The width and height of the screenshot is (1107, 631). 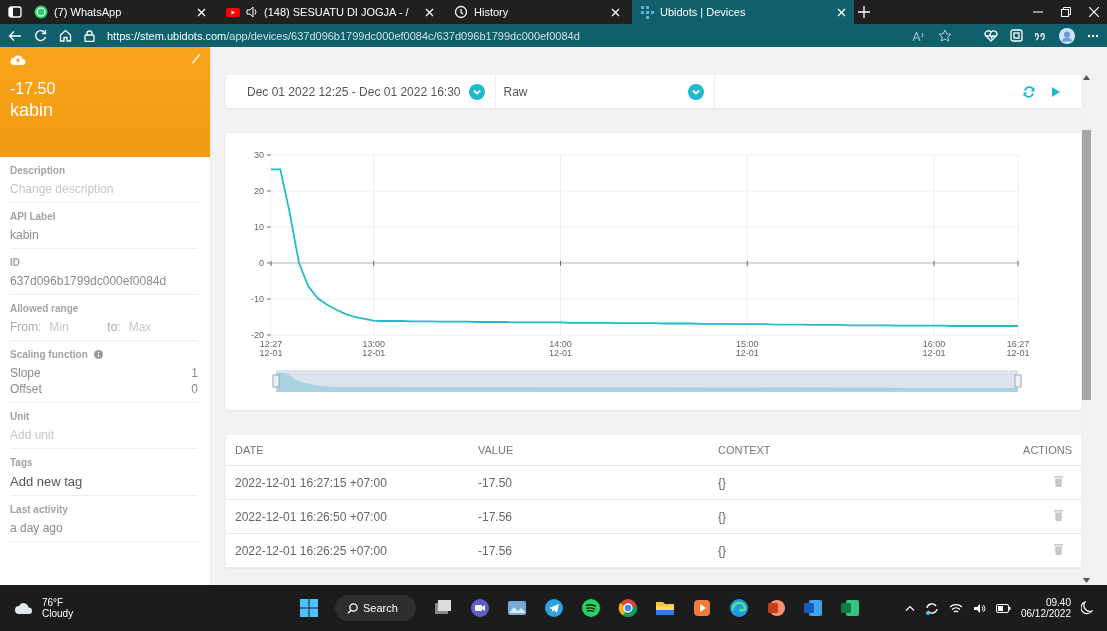 What do you see at coordinates (309, 608) in the screenshot?
I see `start-icon` at bounding box center [309, 608].